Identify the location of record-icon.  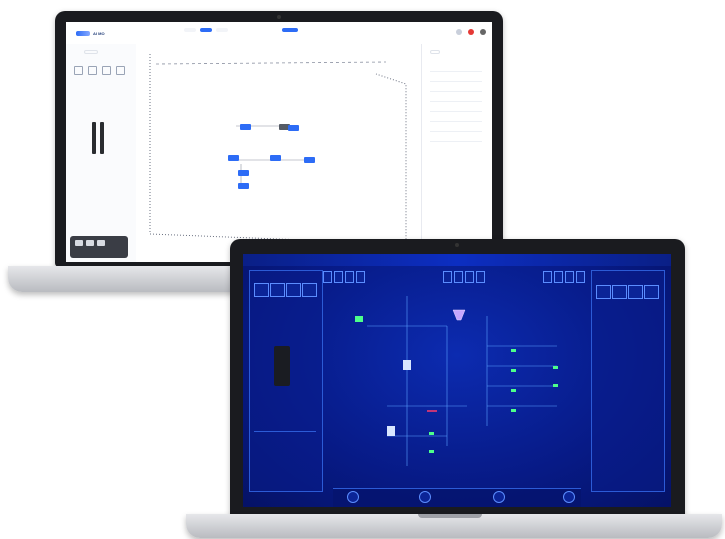
(471, 32).